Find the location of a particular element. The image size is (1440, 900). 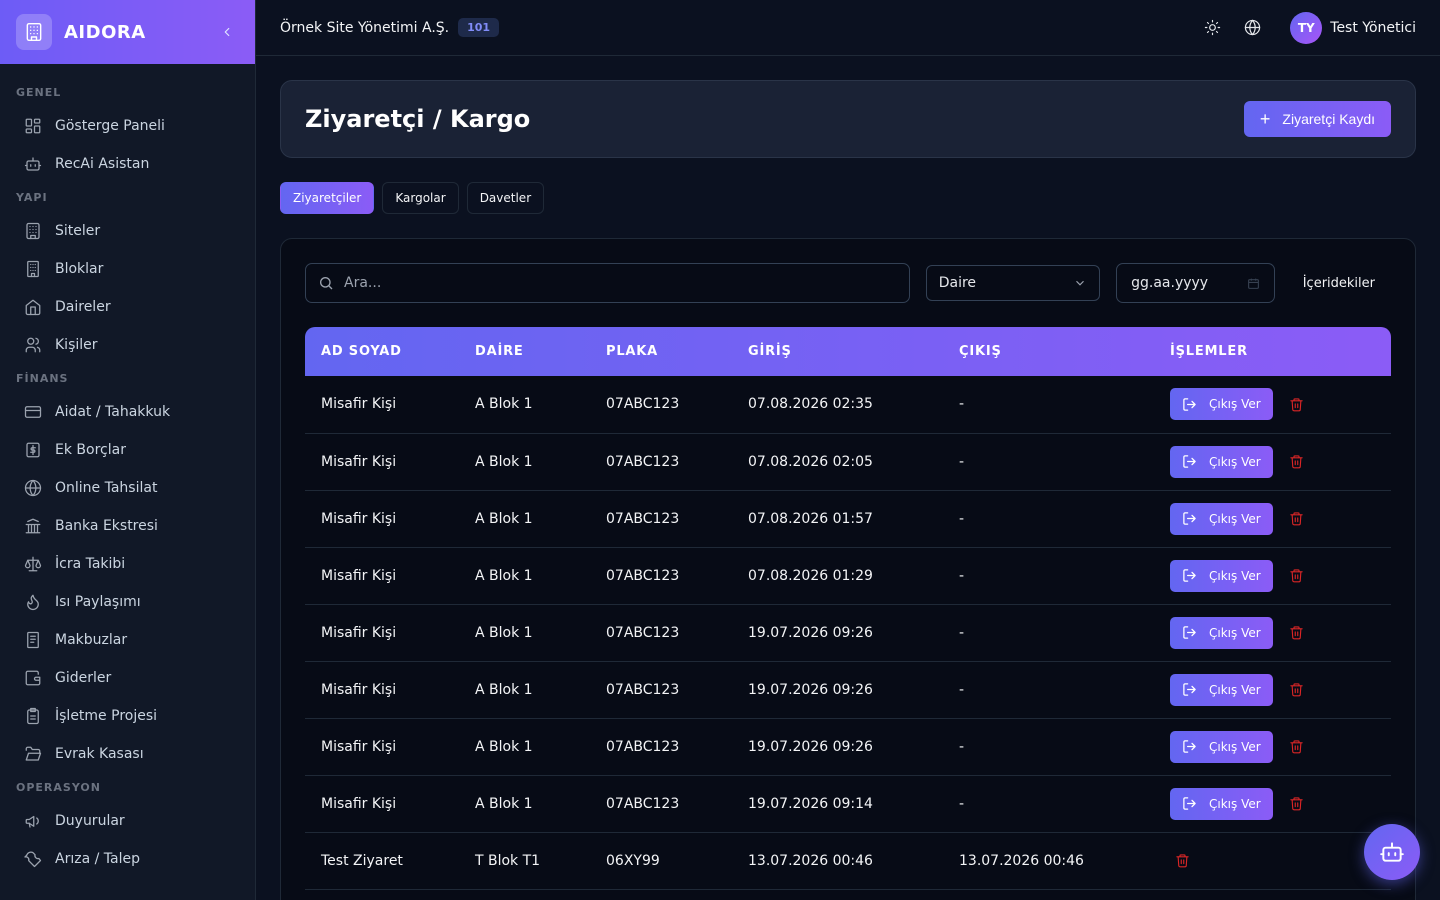

sidebar-item-aidat-tahakkuk: Aidat / Tahakkuk is located at coordinates (127, 412).